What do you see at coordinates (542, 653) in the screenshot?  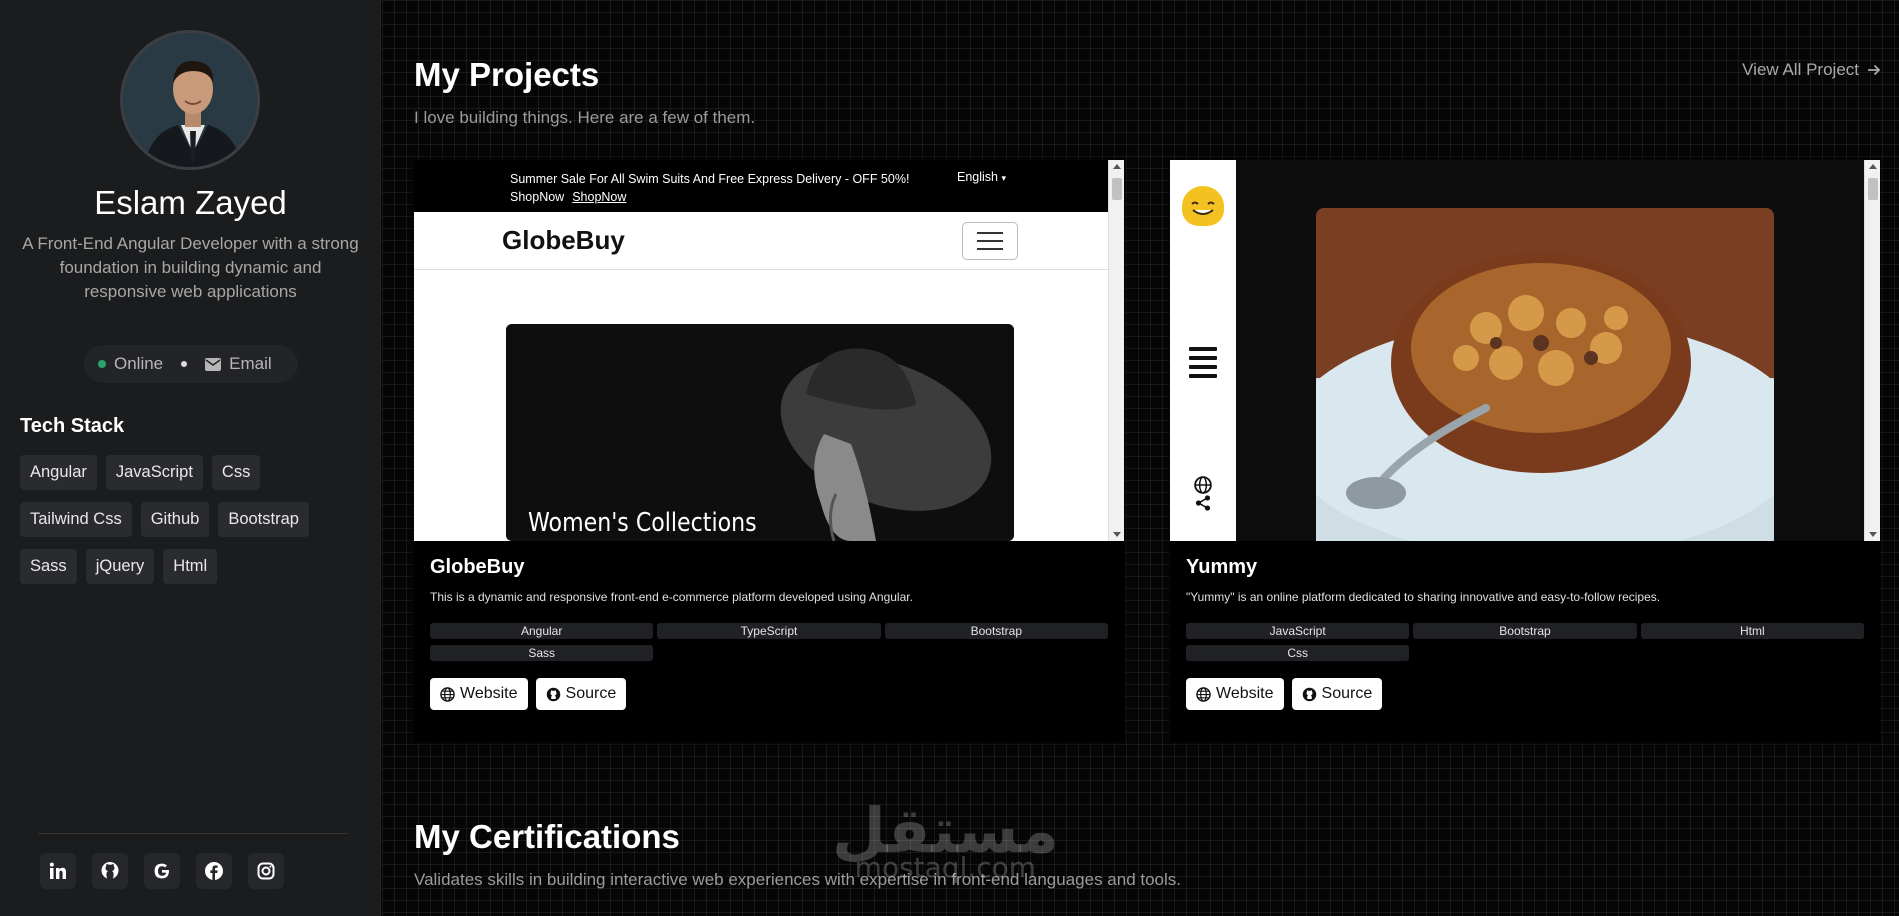 I see `project-tag: Sass` at bounding box center [542, 653].